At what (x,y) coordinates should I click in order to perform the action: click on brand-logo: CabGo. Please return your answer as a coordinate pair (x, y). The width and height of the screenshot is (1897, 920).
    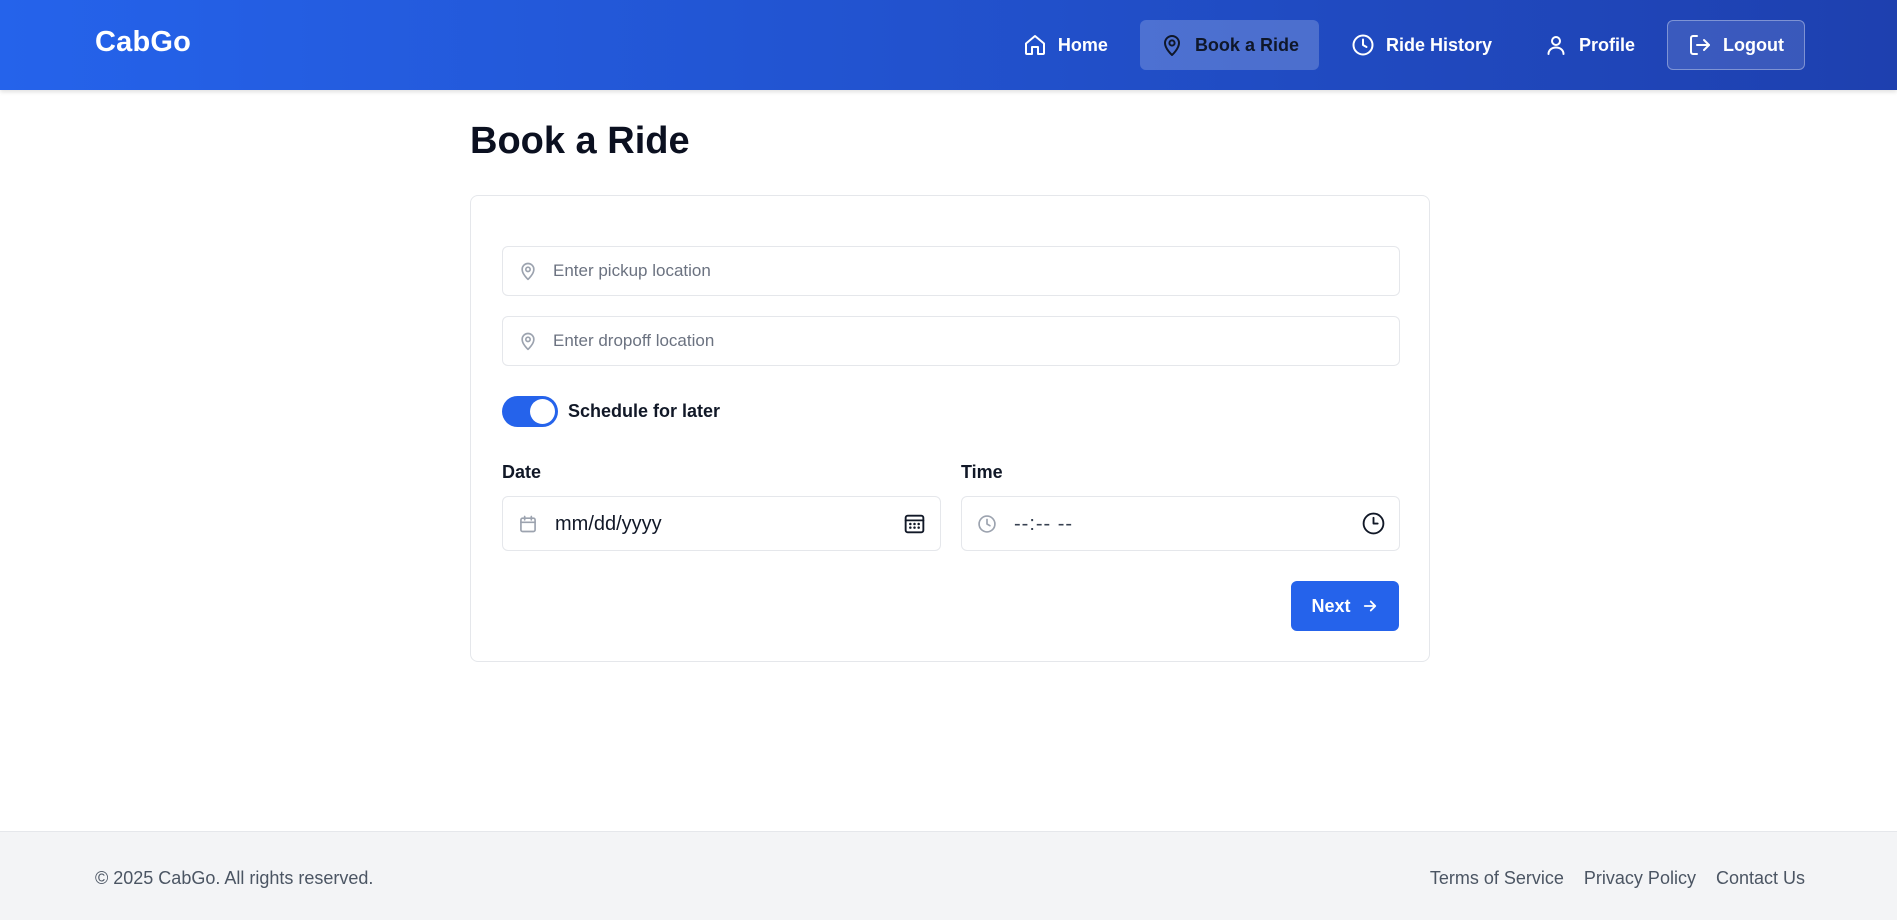
    Looking at the image, I should click on (143, 42).